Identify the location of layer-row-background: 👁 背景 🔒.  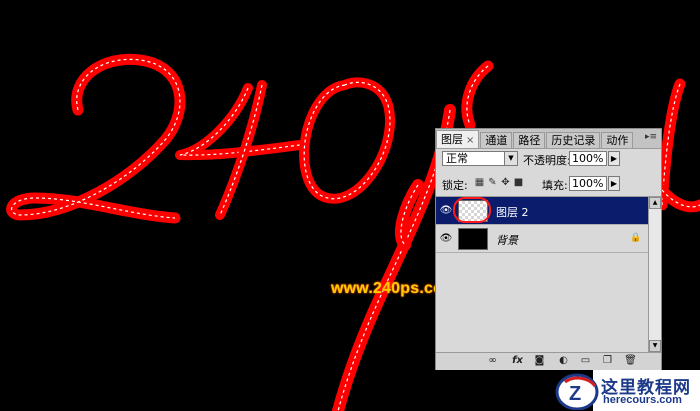
(542, 239).